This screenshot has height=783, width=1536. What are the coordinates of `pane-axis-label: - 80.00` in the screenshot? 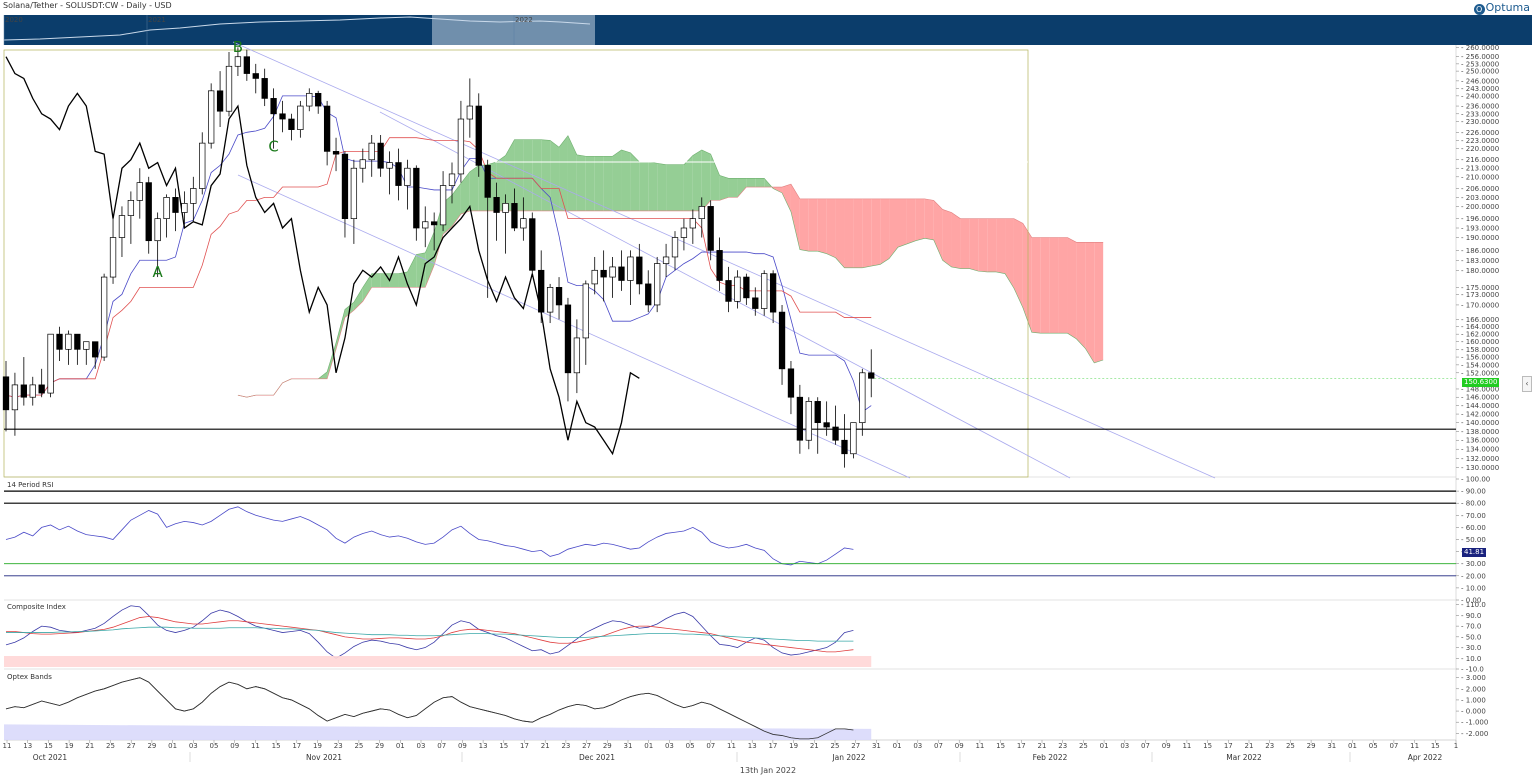 It's located at (1473, 504).